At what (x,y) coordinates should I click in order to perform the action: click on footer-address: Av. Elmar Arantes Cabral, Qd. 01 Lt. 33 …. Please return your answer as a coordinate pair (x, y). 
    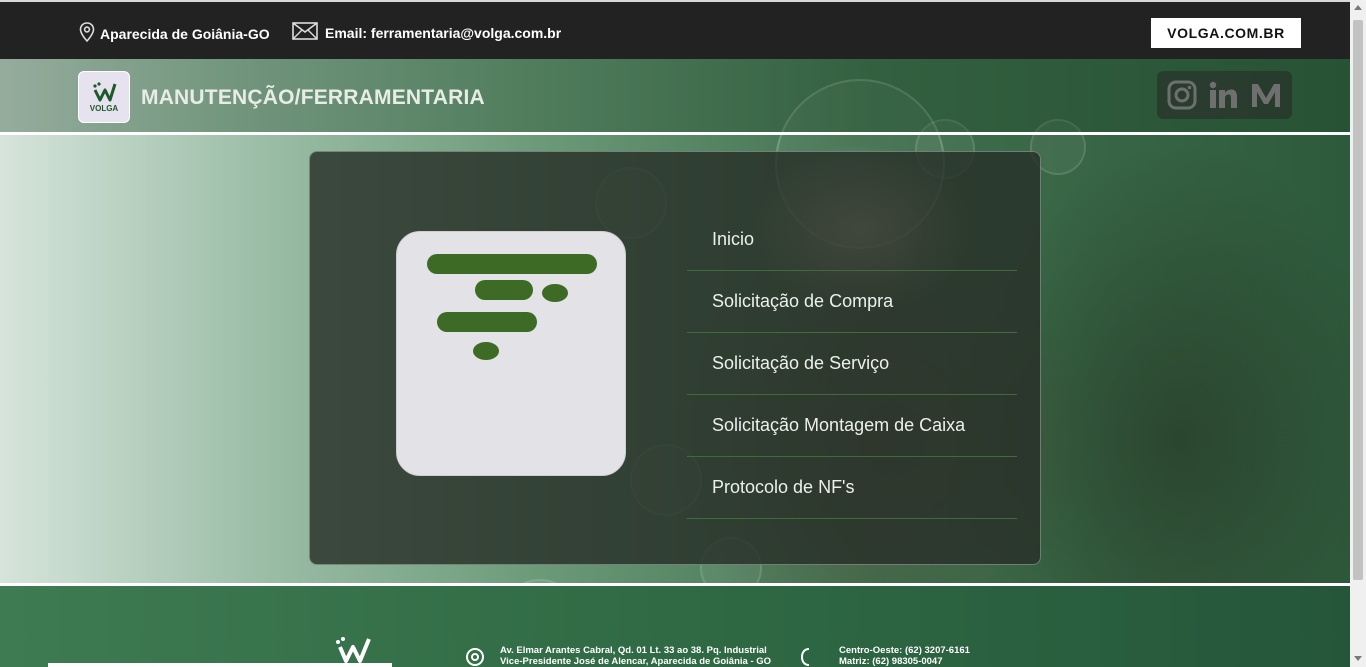
    Looking at the image, I should click on (635, 656).